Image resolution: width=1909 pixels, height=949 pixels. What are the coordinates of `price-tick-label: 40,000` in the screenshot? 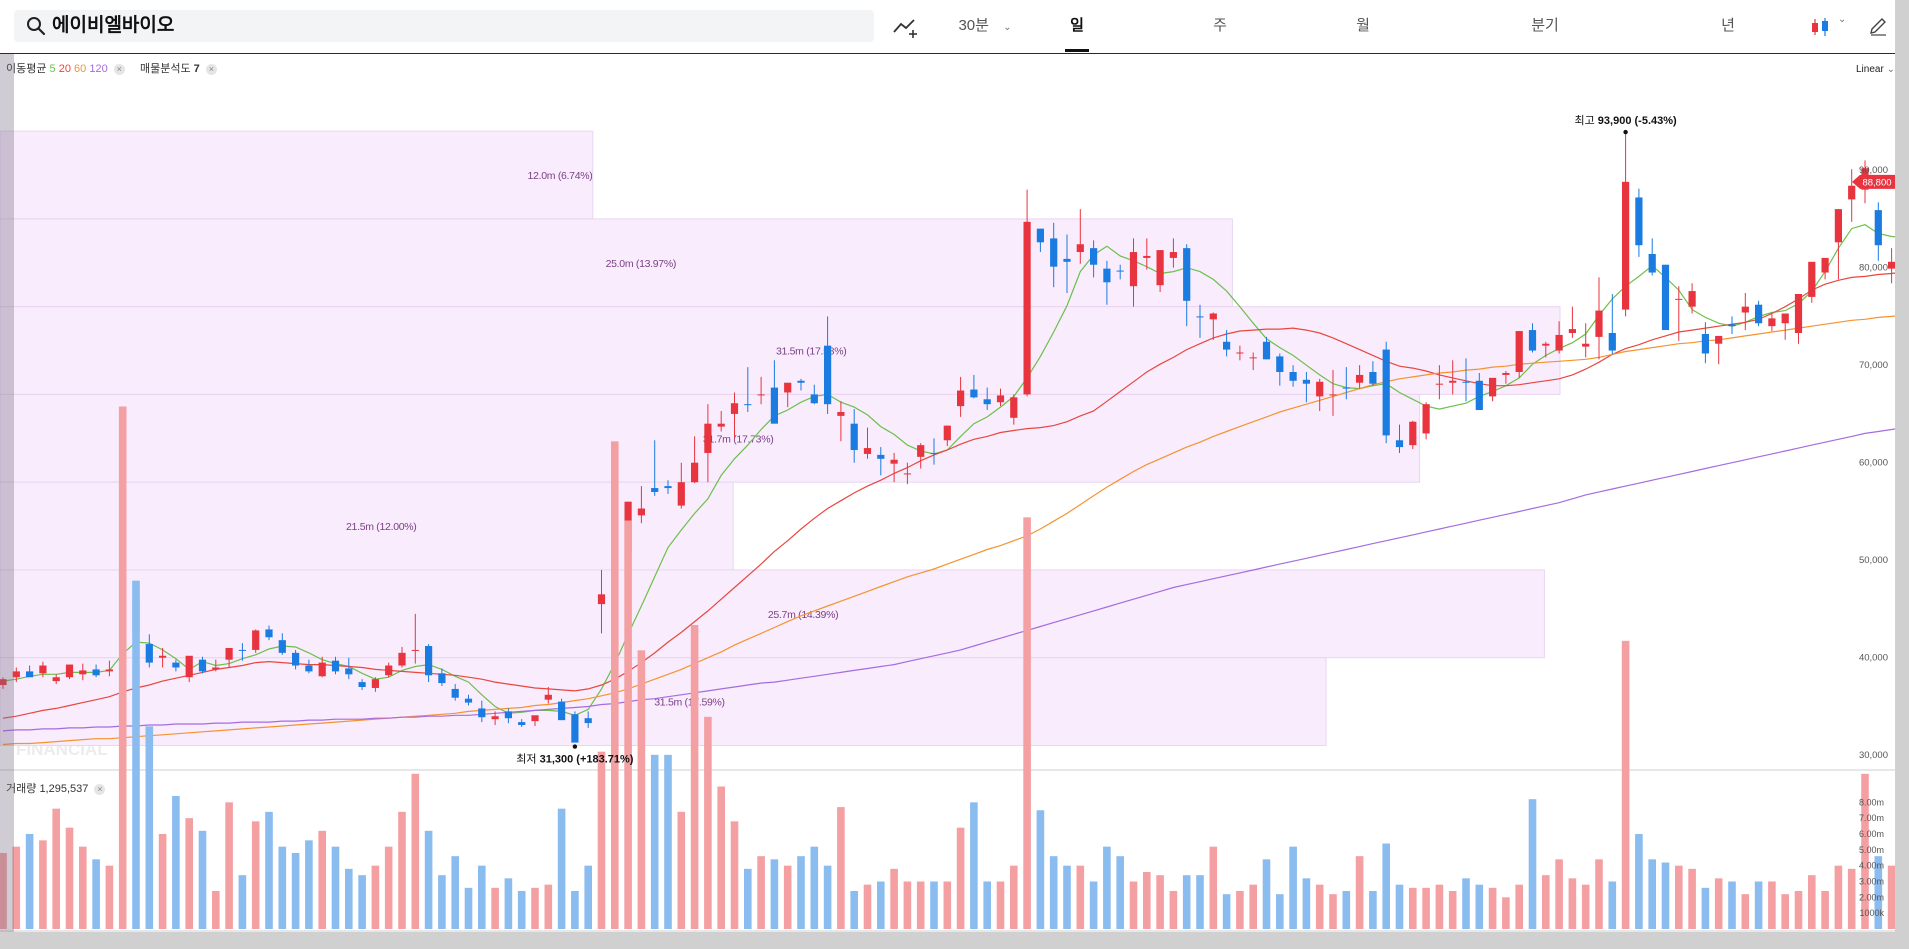 It's located at (1873, 658).